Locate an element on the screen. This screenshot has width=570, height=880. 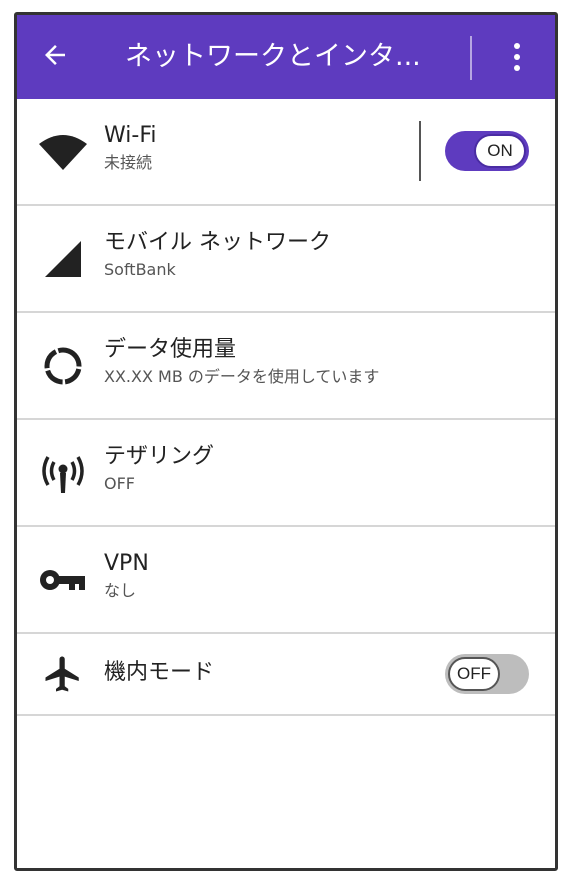
setting-row-wifi: Wi-Fi 未接続 ON is located at coordinates (286, 152).